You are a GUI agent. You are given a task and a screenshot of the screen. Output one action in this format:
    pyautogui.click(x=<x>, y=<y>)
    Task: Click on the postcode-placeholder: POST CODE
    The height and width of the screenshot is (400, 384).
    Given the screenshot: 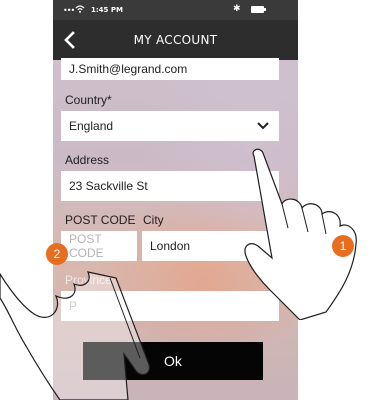 What is the action you would take?
    pyautogui.click(x=86, y=246)
    